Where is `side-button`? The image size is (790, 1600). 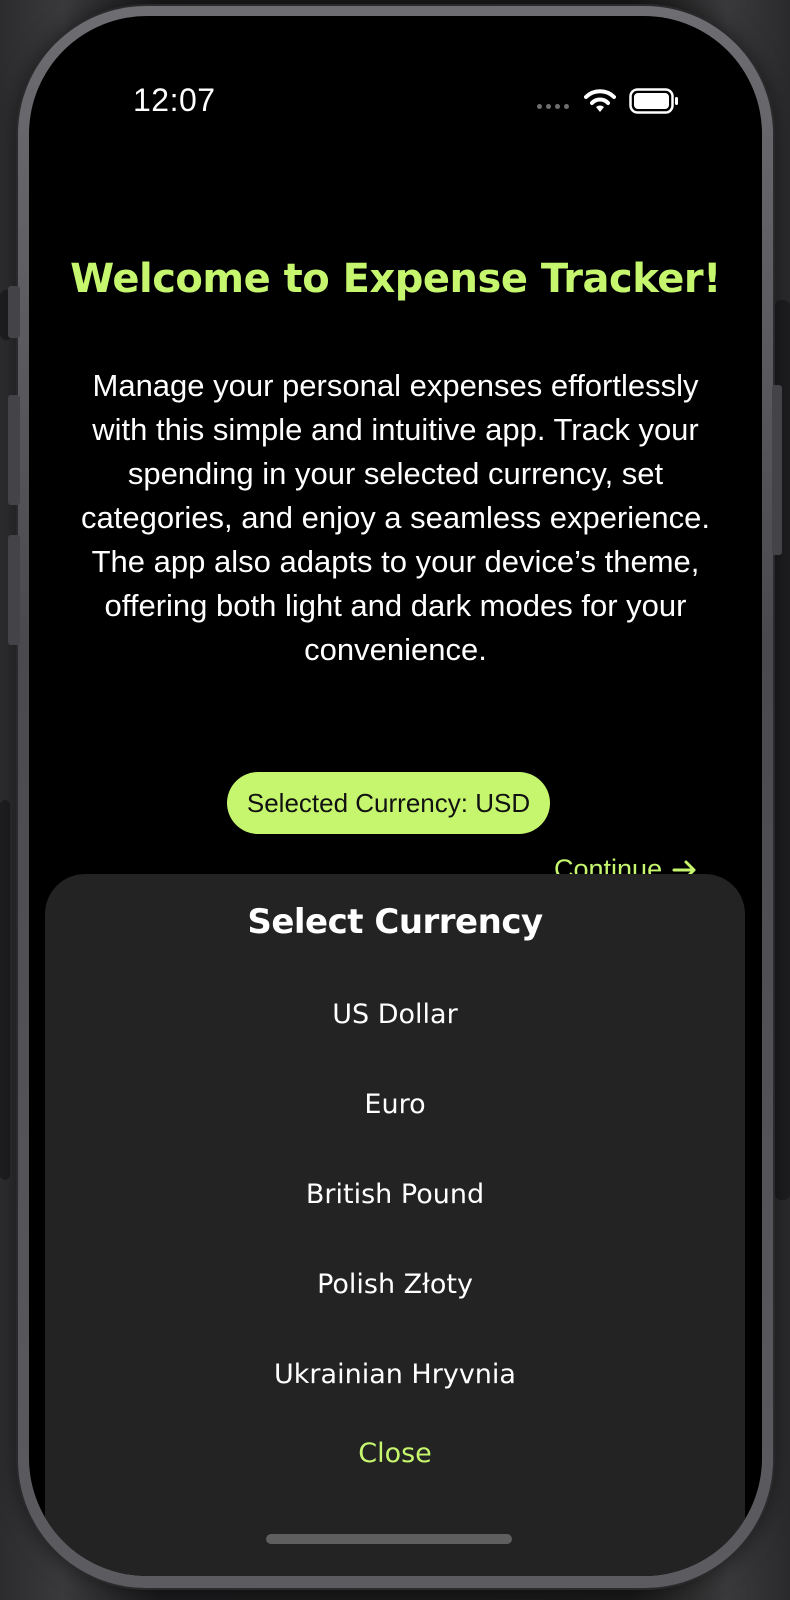 side-button is located at coordinates (14, 312).